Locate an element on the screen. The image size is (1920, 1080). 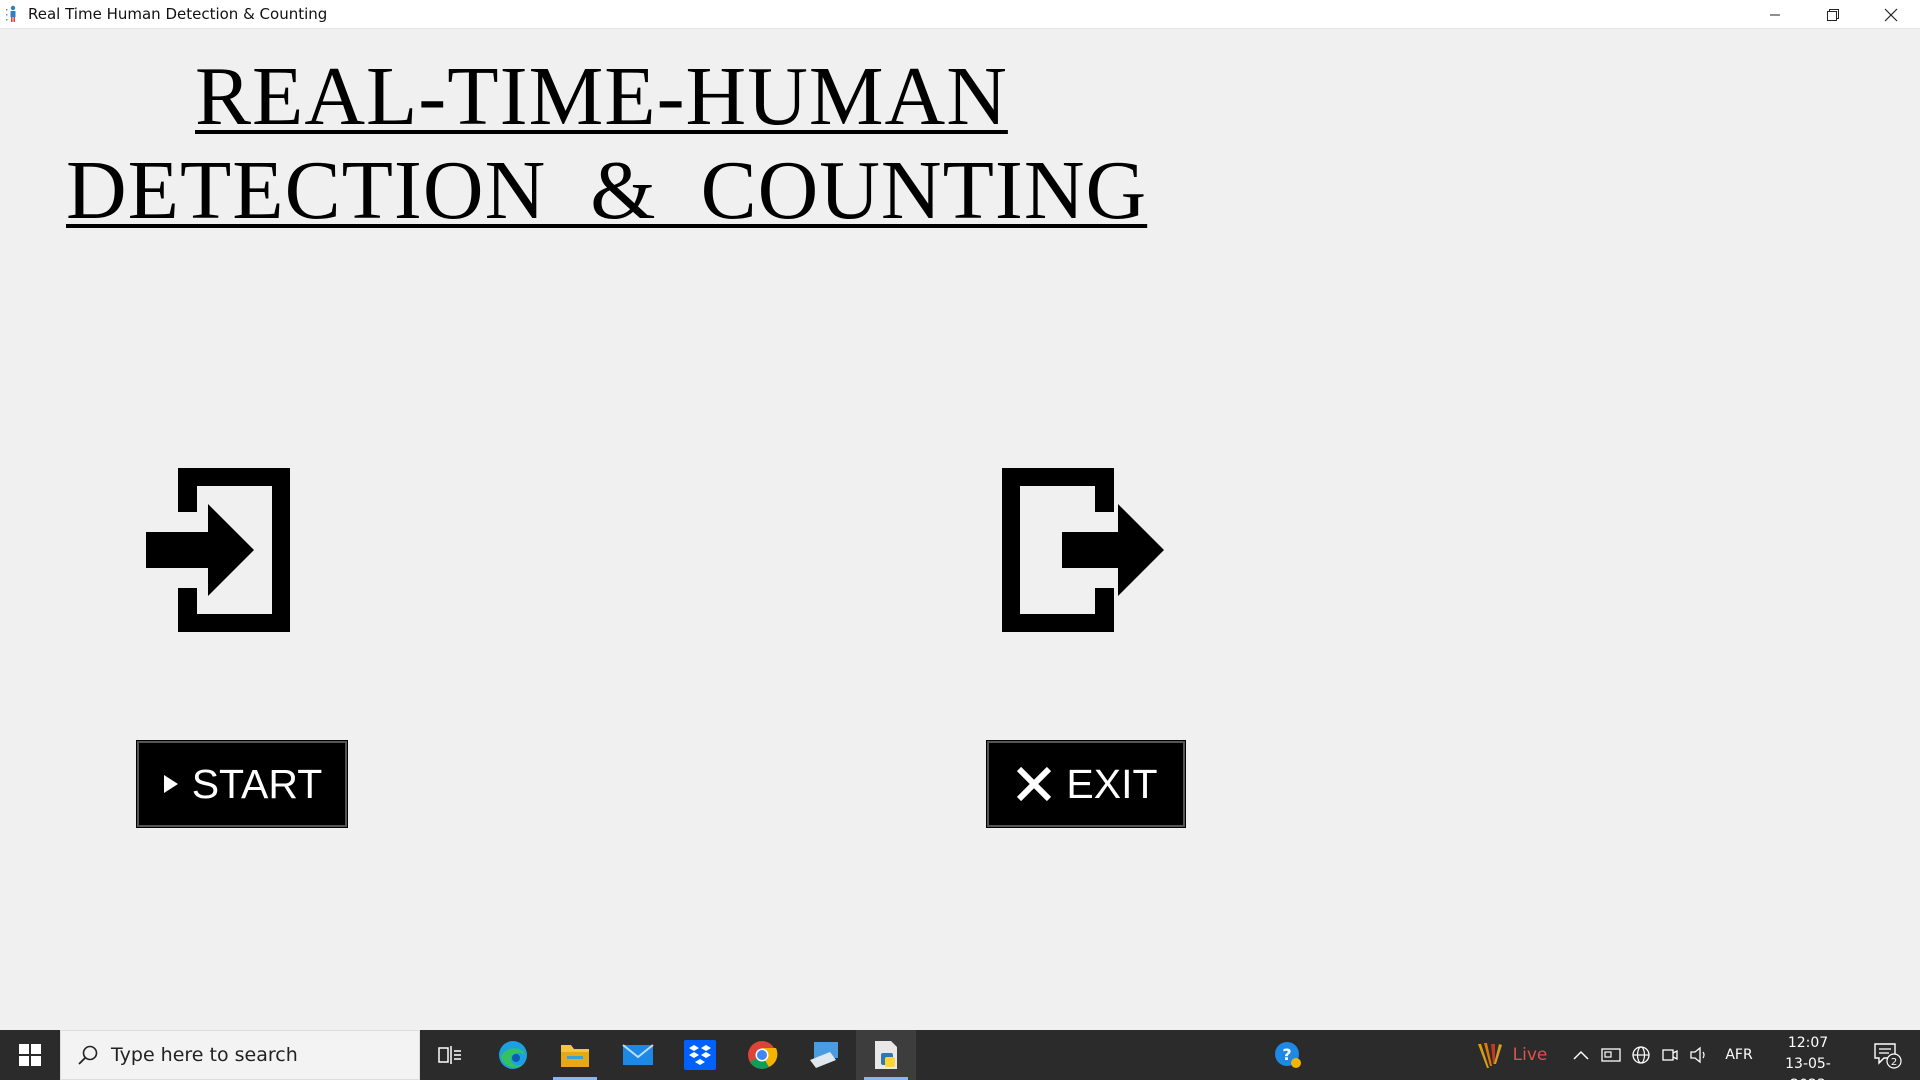
taskbar-chrome is located at coordinates (762, 1055).